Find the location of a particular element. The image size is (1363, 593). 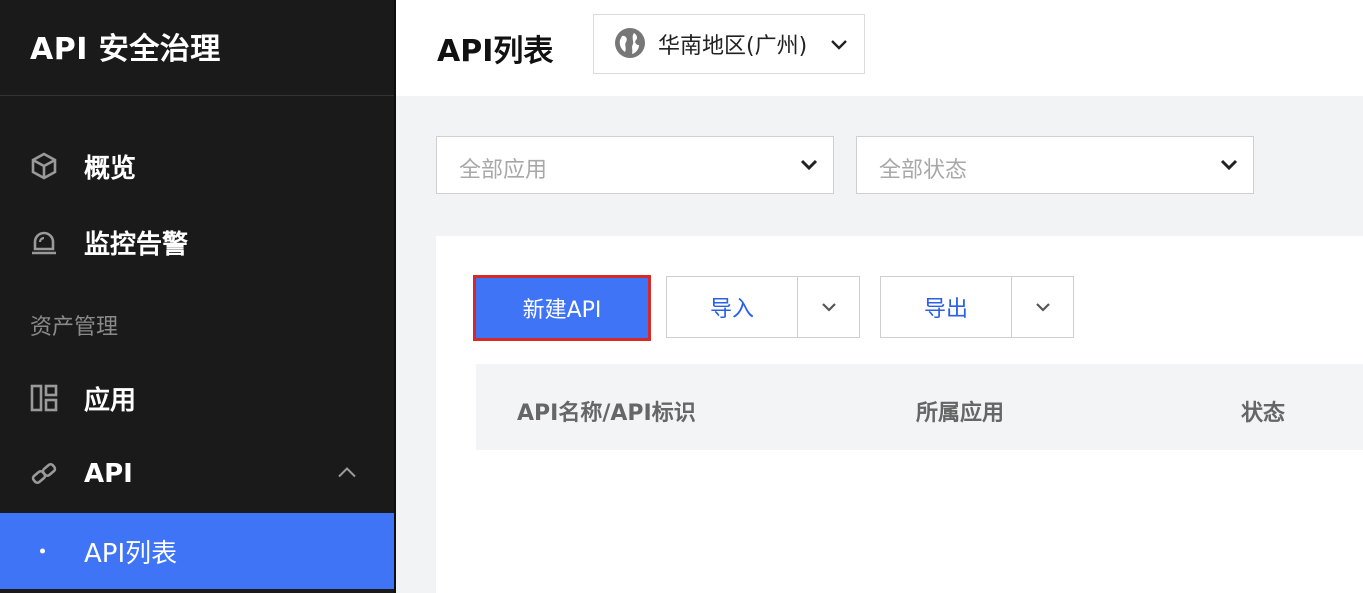

sidebar-item-api: API is located at coordinates (197, 474).